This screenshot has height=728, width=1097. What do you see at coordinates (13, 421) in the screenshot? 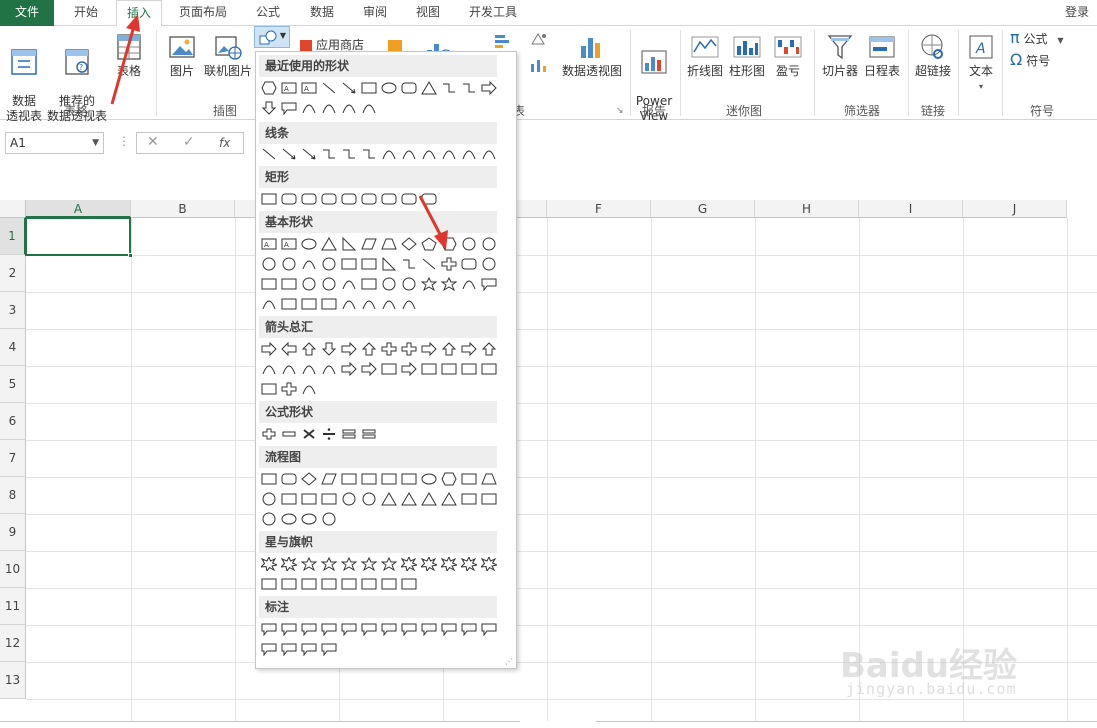
I see `row-header-6: 6` at bounding box center [13, 421].